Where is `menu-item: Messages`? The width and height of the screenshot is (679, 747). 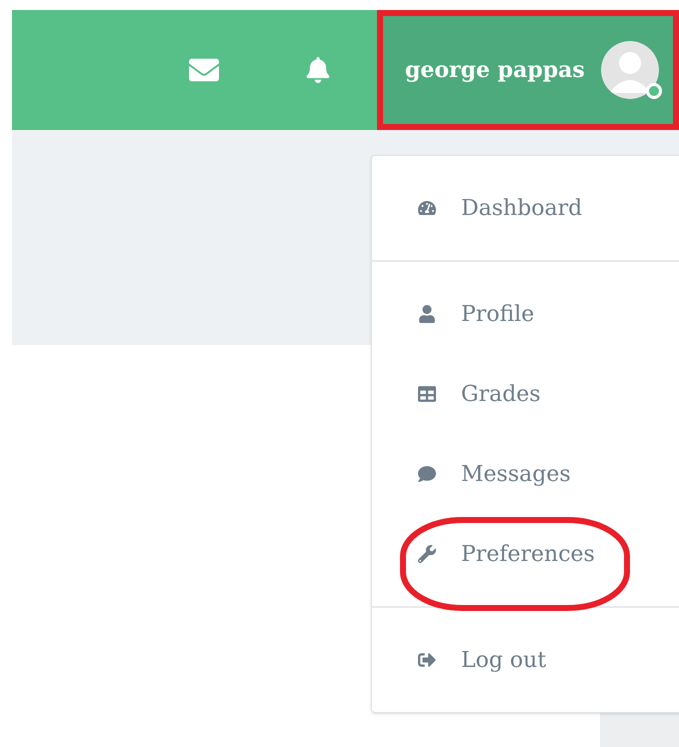
menu-item: Messages is located at coordinates (525, 474).